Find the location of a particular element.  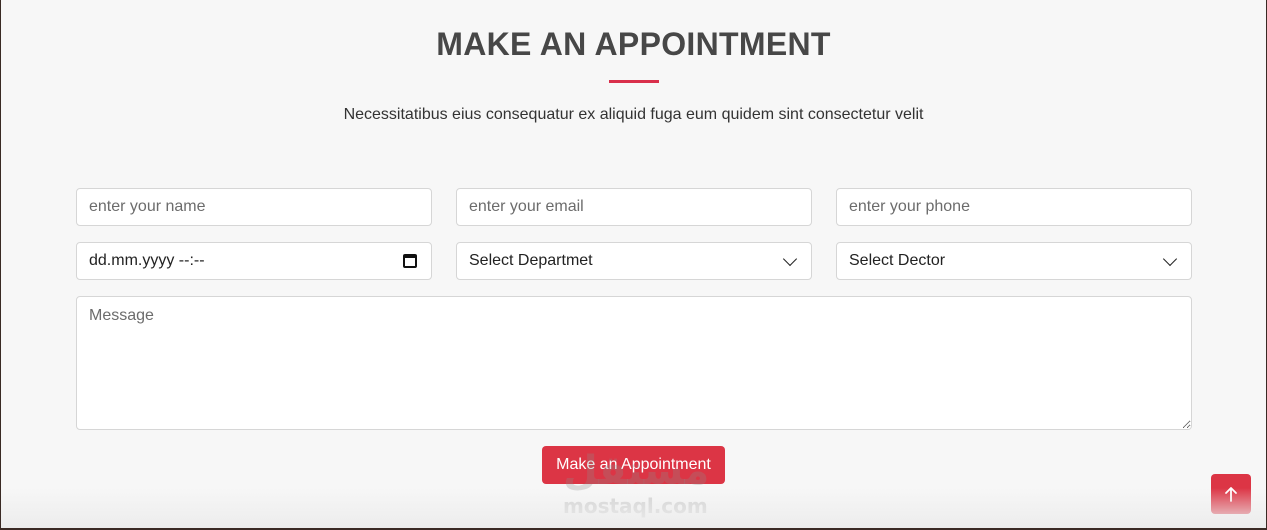

section-title: MAKE AN APPOINTMENT is located at coordinates (633, 44).